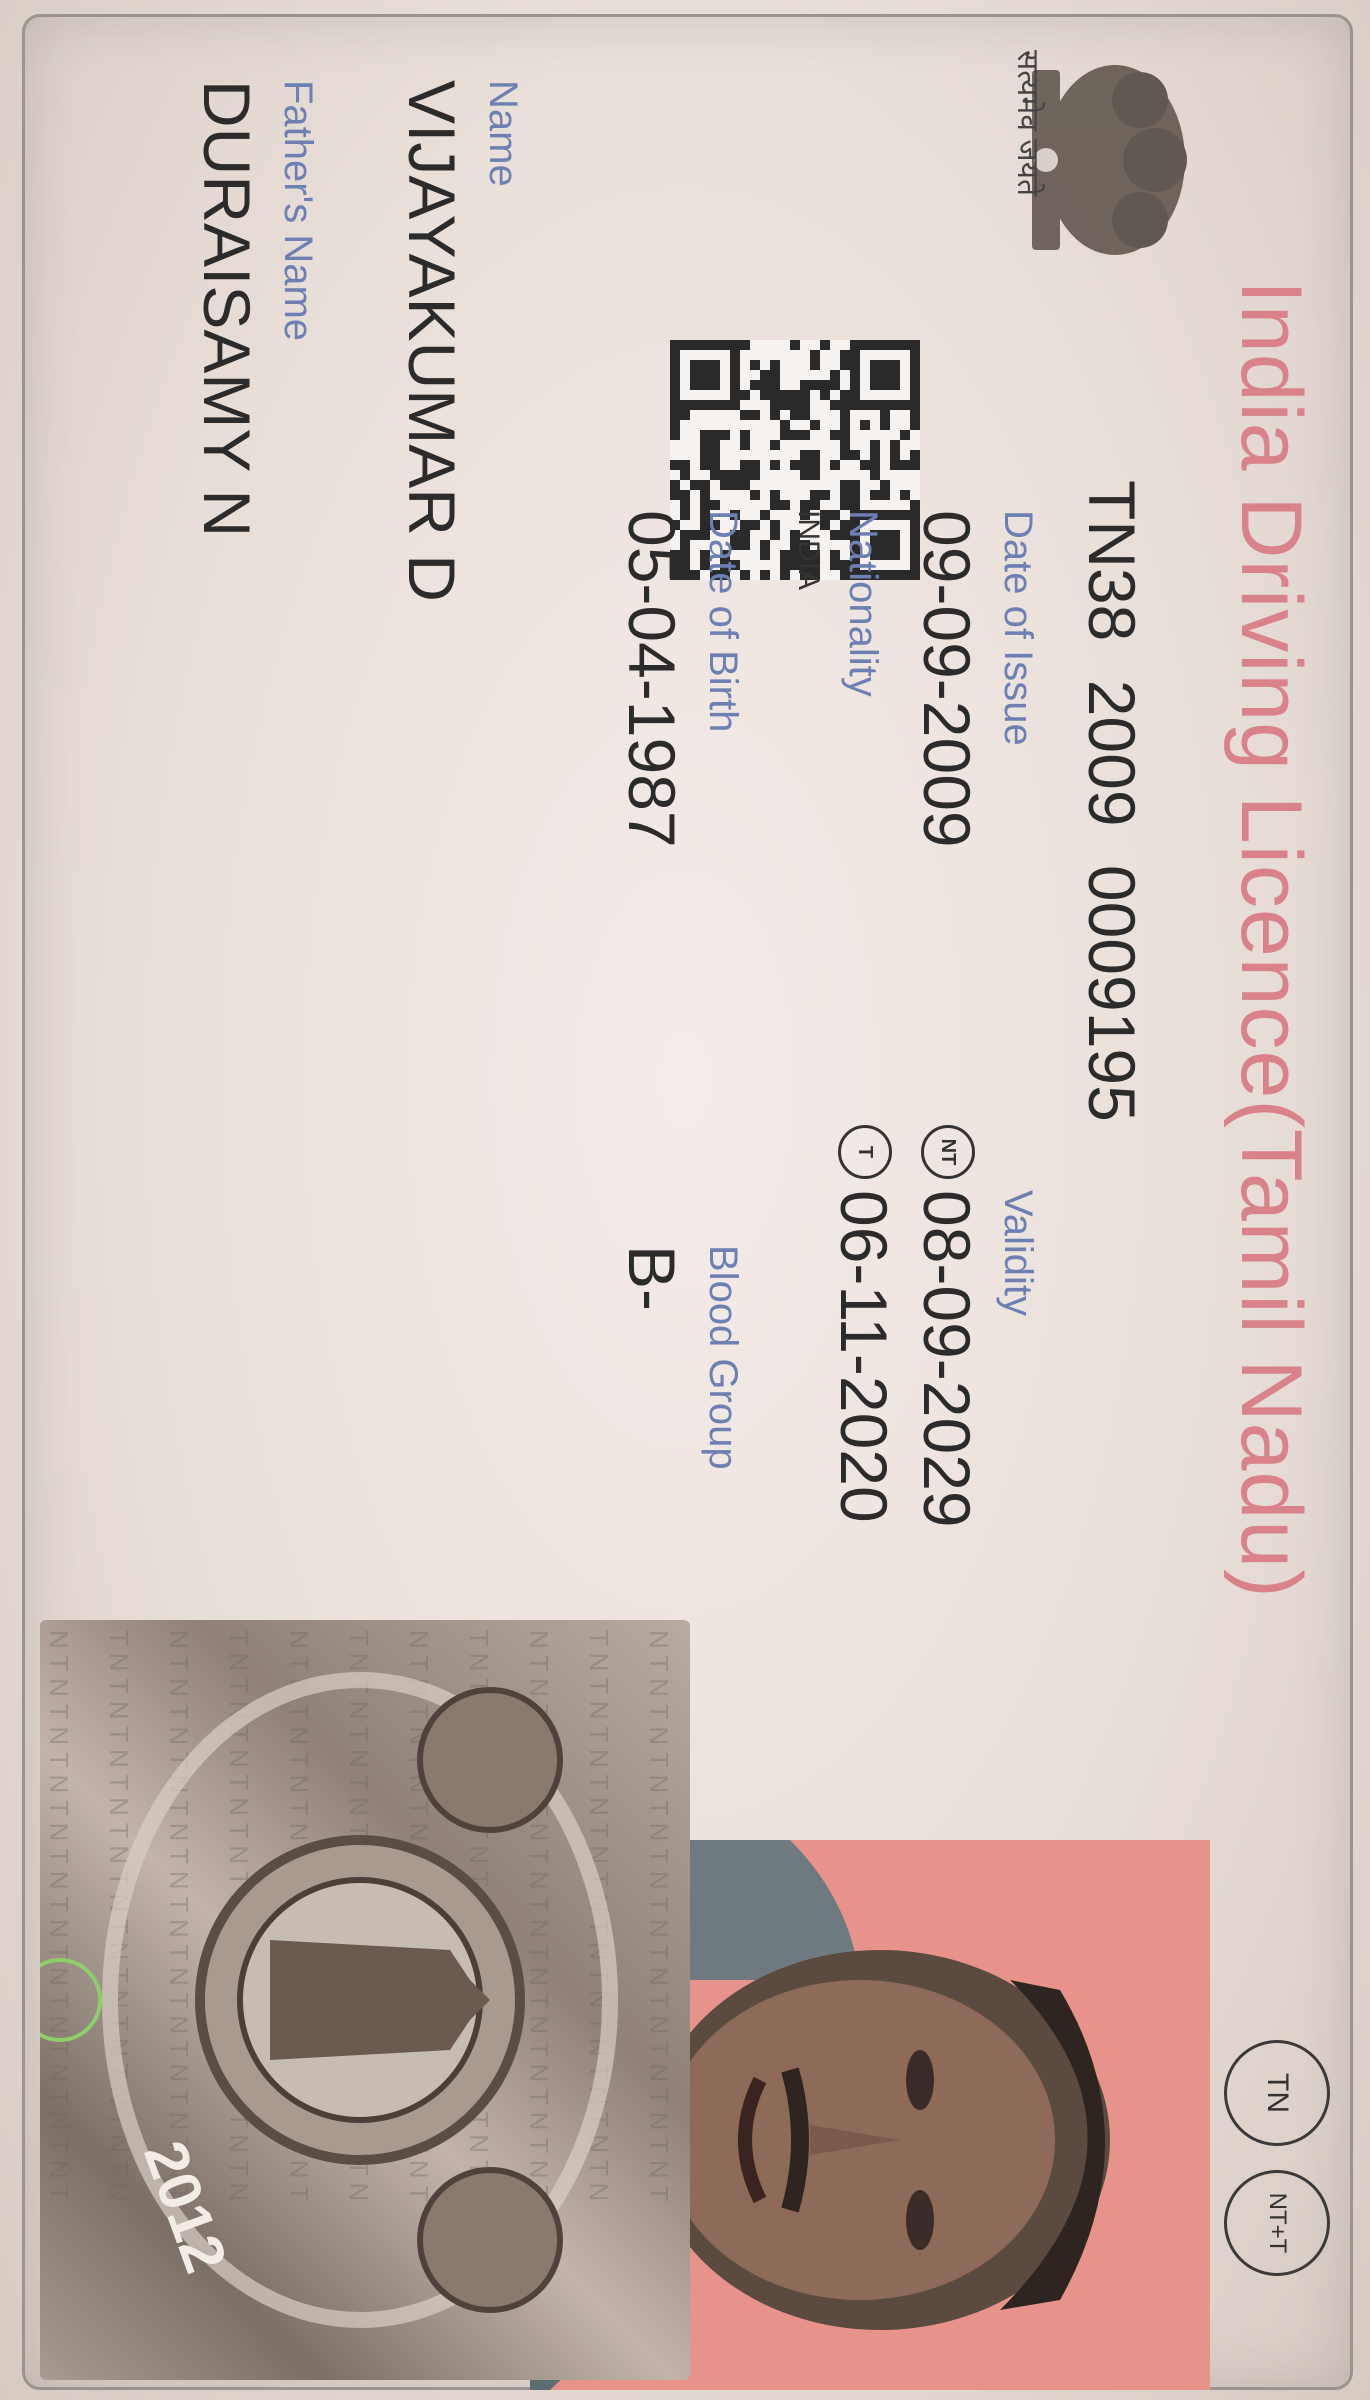 This screenshot has width=1370, height=2400. I want to click on nationality-value: INDIA, so click(808, 550).